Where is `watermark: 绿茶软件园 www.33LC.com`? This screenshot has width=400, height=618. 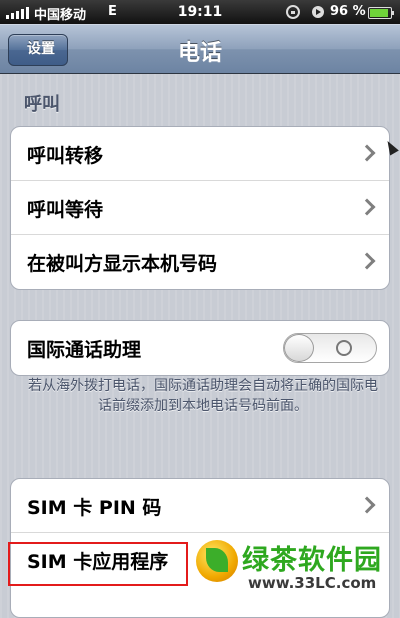 watermark: 绿茶软件园 www.33LC.com is located at coordinates (296, 567).